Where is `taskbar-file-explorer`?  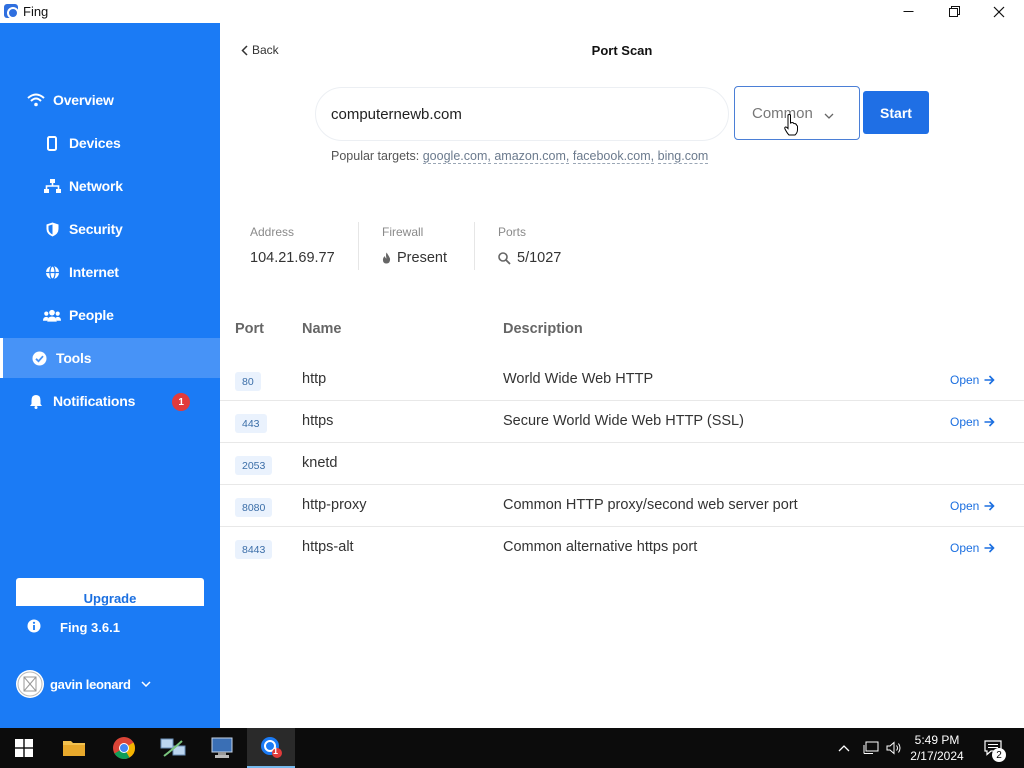 taskbar-file-explorer is located at coordinates (74, 748).